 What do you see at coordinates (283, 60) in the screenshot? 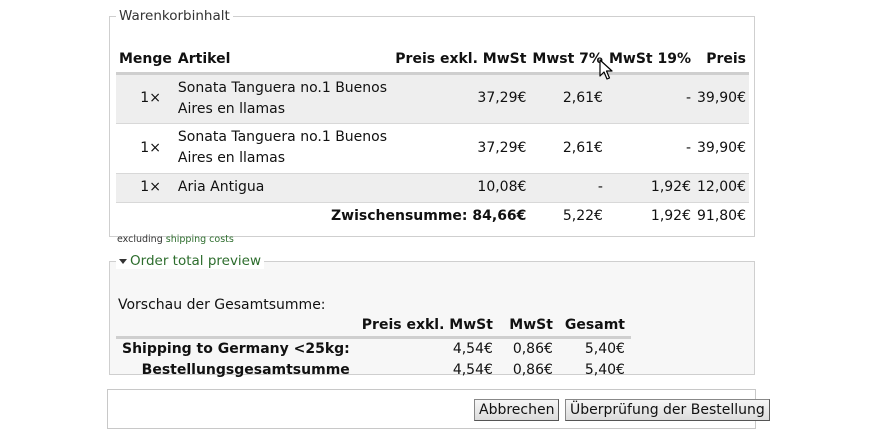
I see `header-article: Artikel` at bounding box center [283, 60].